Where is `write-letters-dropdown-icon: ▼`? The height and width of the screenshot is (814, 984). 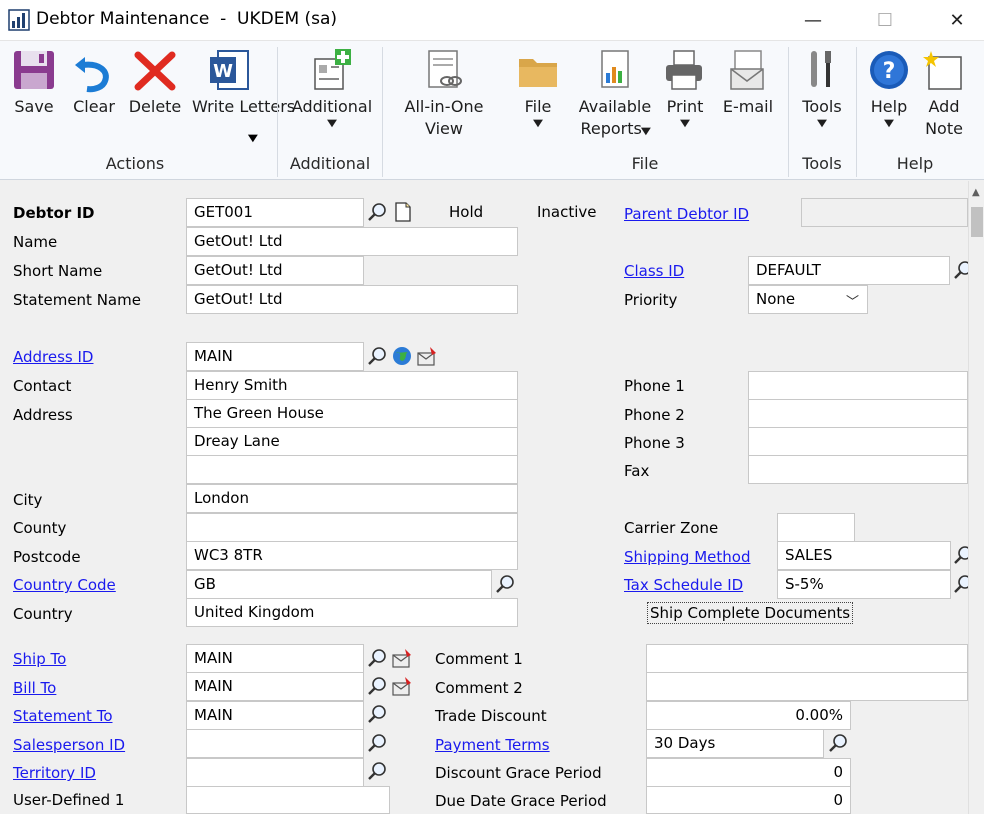 write-letters-dropdown-icon: ▼ is located at coordinates (253, 138).